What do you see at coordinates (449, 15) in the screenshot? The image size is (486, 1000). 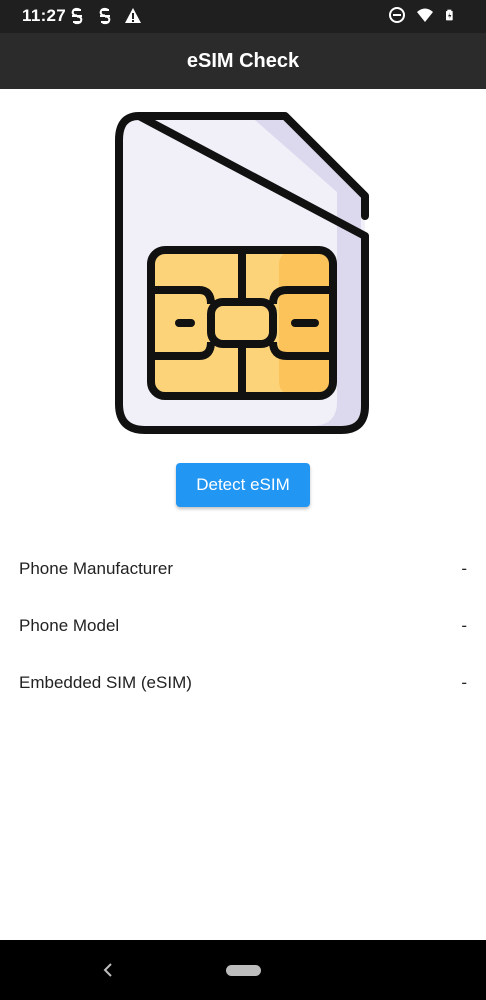 I see `battery-icon` at bounding box center [449, 15].